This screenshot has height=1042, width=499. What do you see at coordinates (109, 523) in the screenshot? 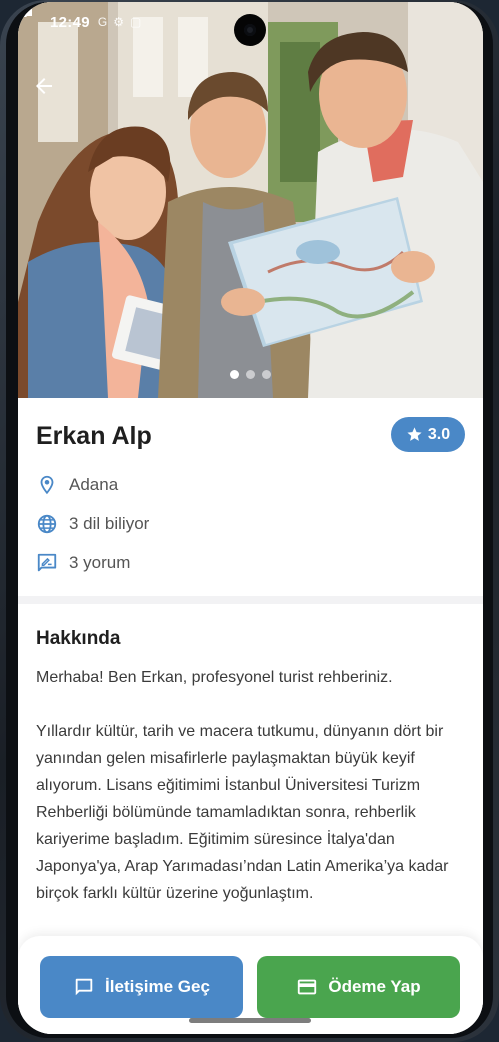
I see `languages-text: 3 dil biliyor` at bounding box center [109, 523].